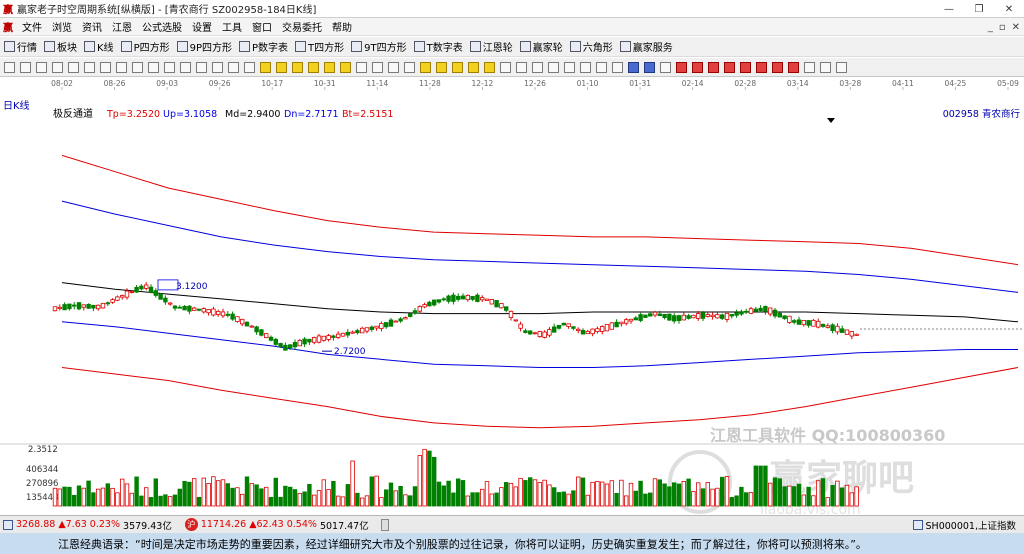 The width and height of the screenshot is (1024, 554). I want to click on toolbar-blocks-button: 板块, so click(60, 46).